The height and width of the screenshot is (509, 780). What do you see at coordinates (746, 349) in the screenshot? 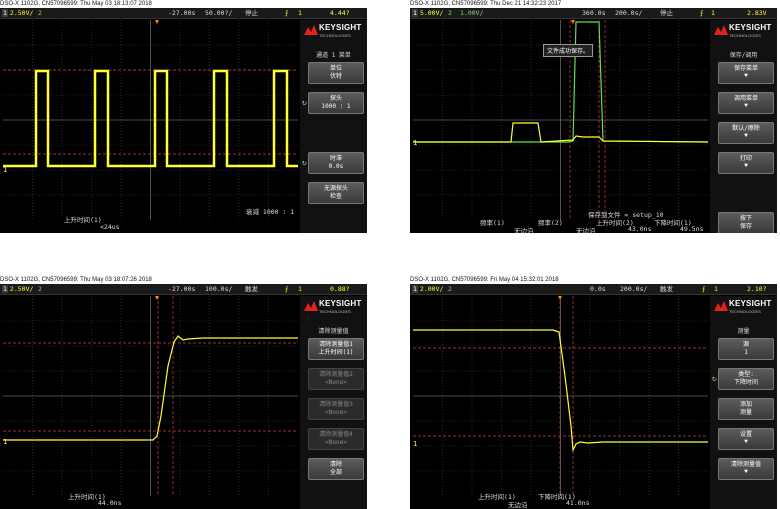
I see `softkey-source: 源1` at bounding box center [746, 349].